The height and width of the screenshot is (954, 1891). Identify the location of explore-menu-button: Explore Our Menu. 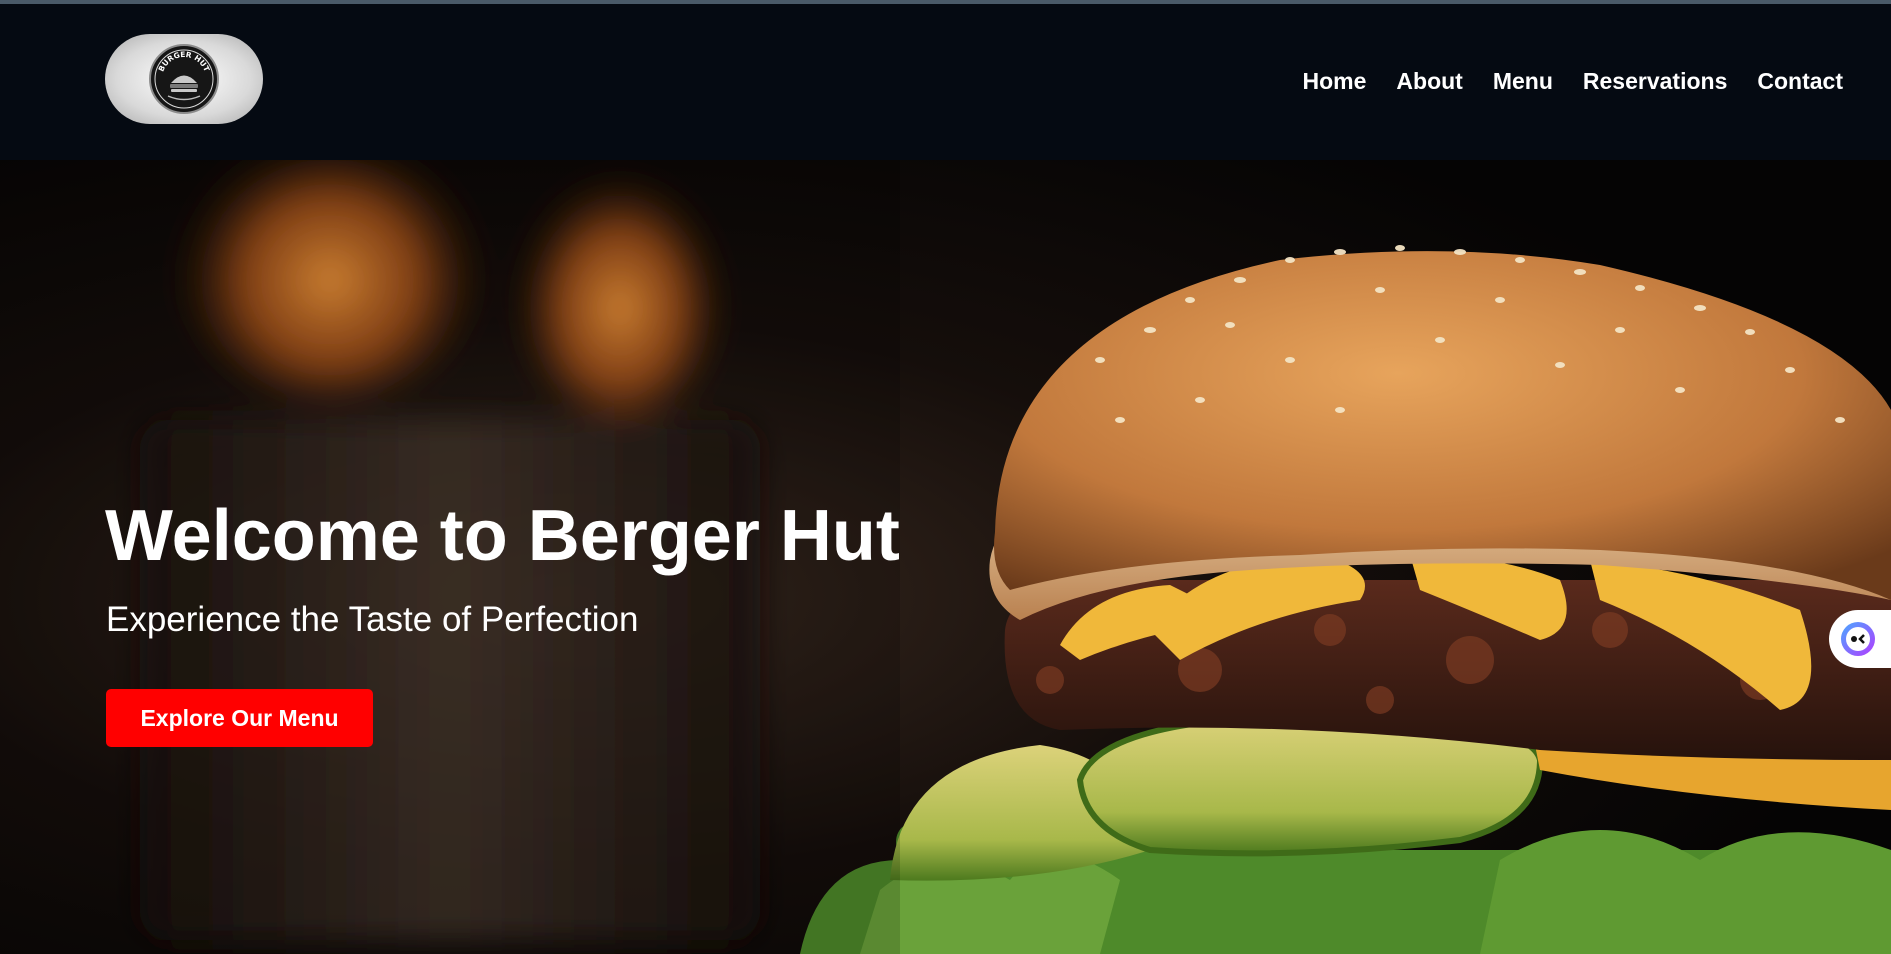
(239, 718).